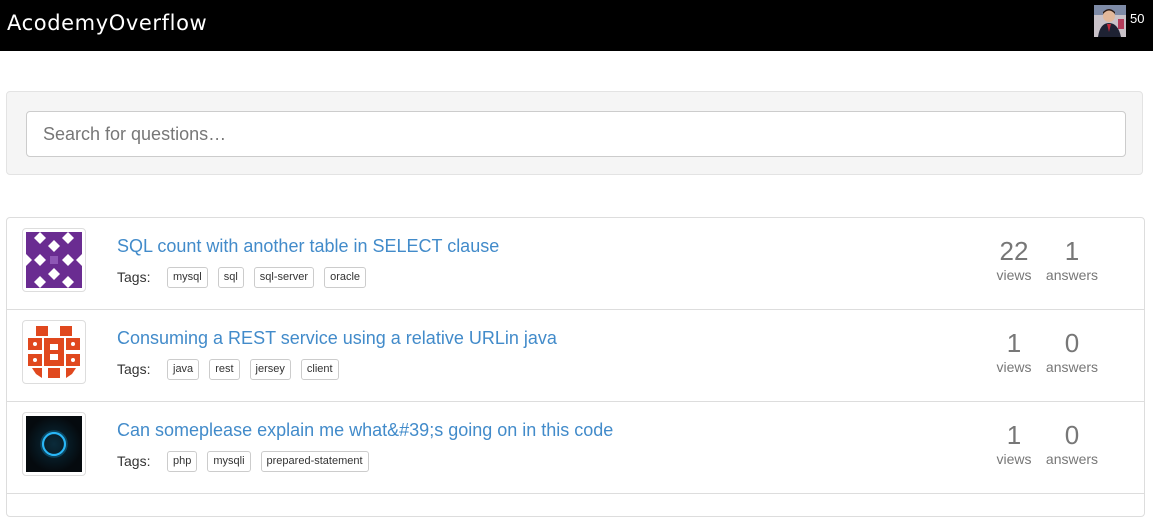 The height and width of the screenshot is (517, 1153). What do you see at coordinates (1072, 251) in the screenshot?
I see `answers-number: 1` at bounding box center [1072, 251].